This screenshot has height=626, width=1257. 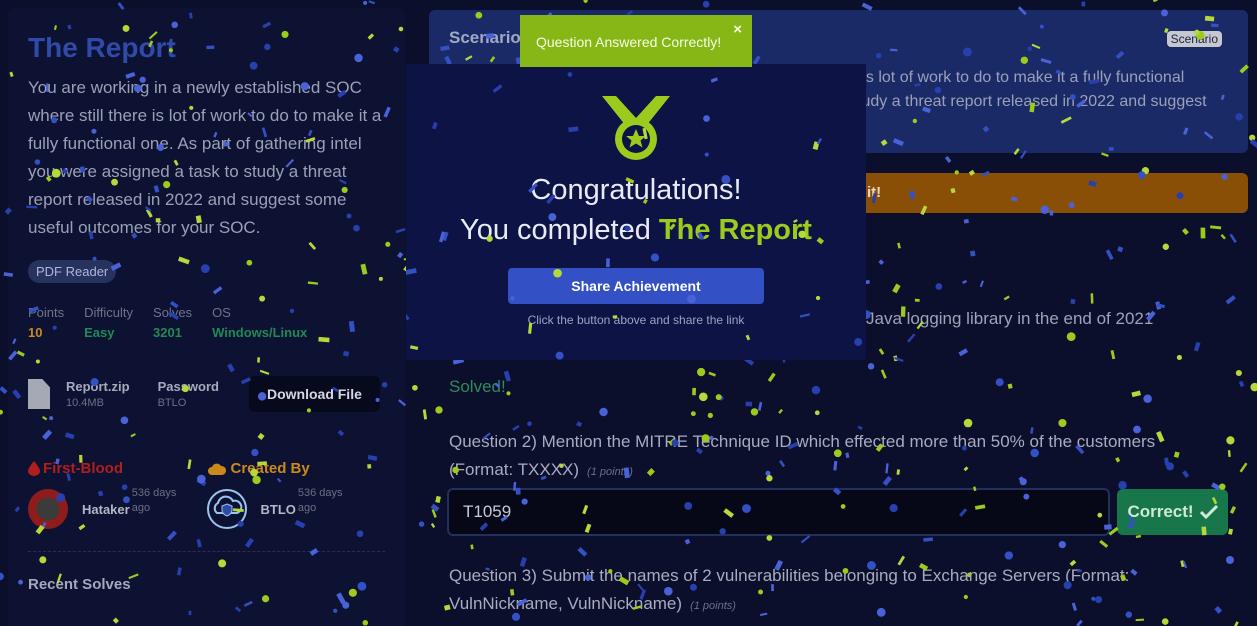 What do you see at coordinates (735, 230) in the screenshot?
I see `completed-lab-name: The Report` at bounding box center [735, 230].